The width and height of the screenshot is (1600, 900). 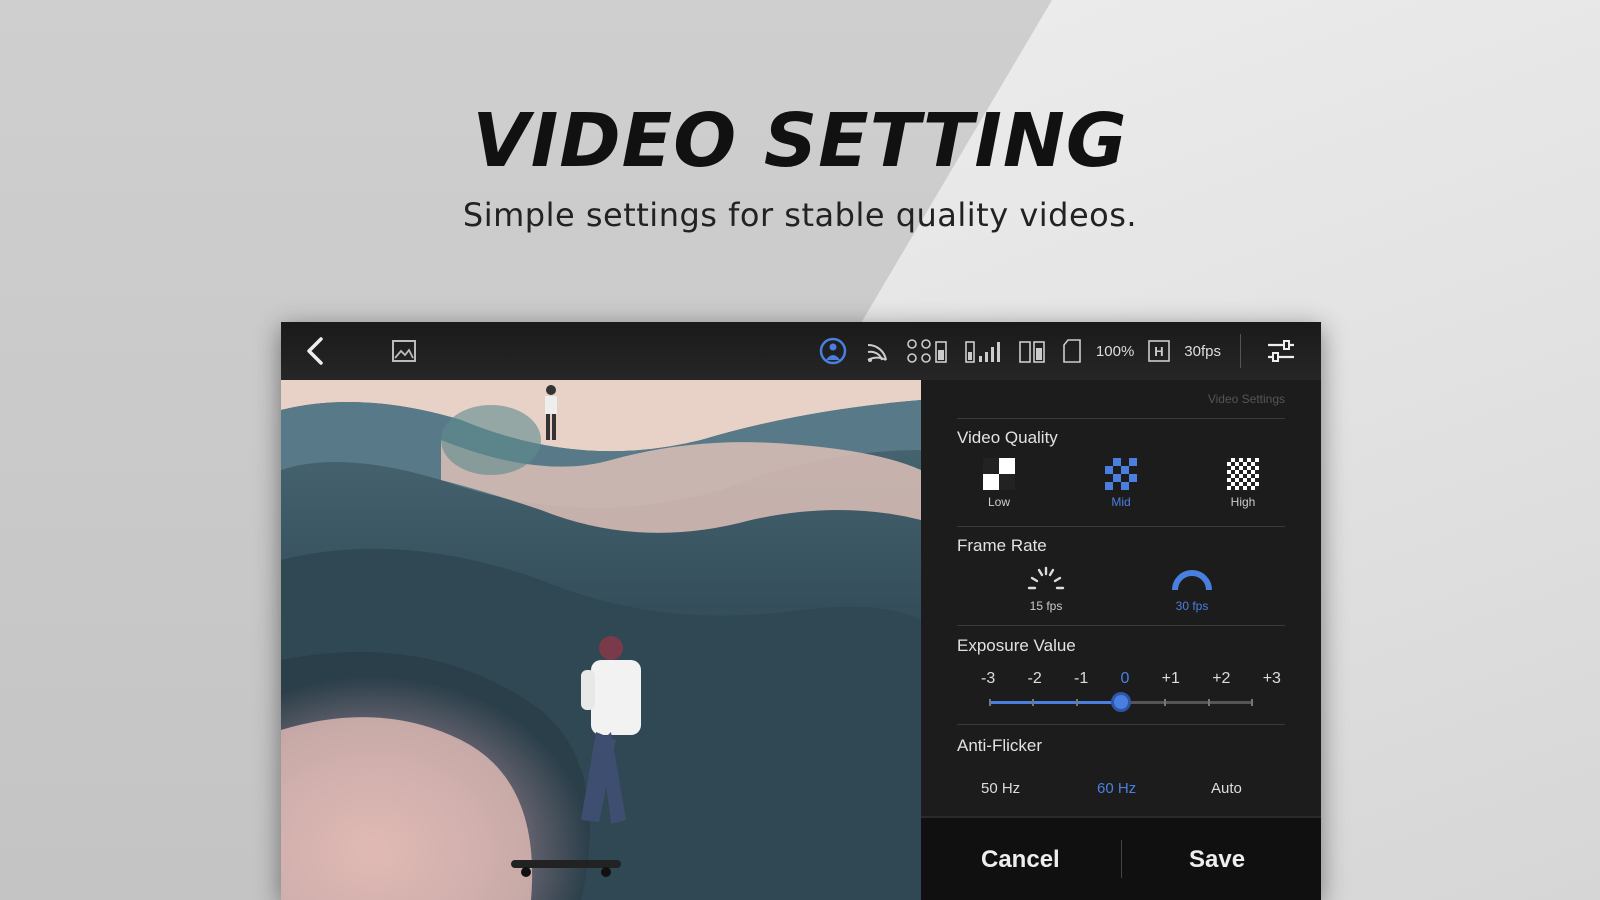 I want to click on settings-icon, so click(x=1281, y=351).